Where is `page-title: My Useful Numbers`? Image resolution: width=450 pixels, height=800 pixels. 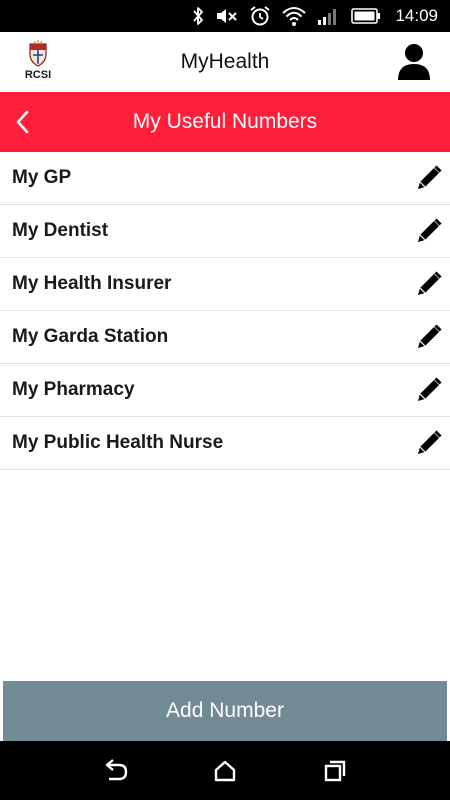
page-title: My Useful Numbers is located at coordinates (225, 121).